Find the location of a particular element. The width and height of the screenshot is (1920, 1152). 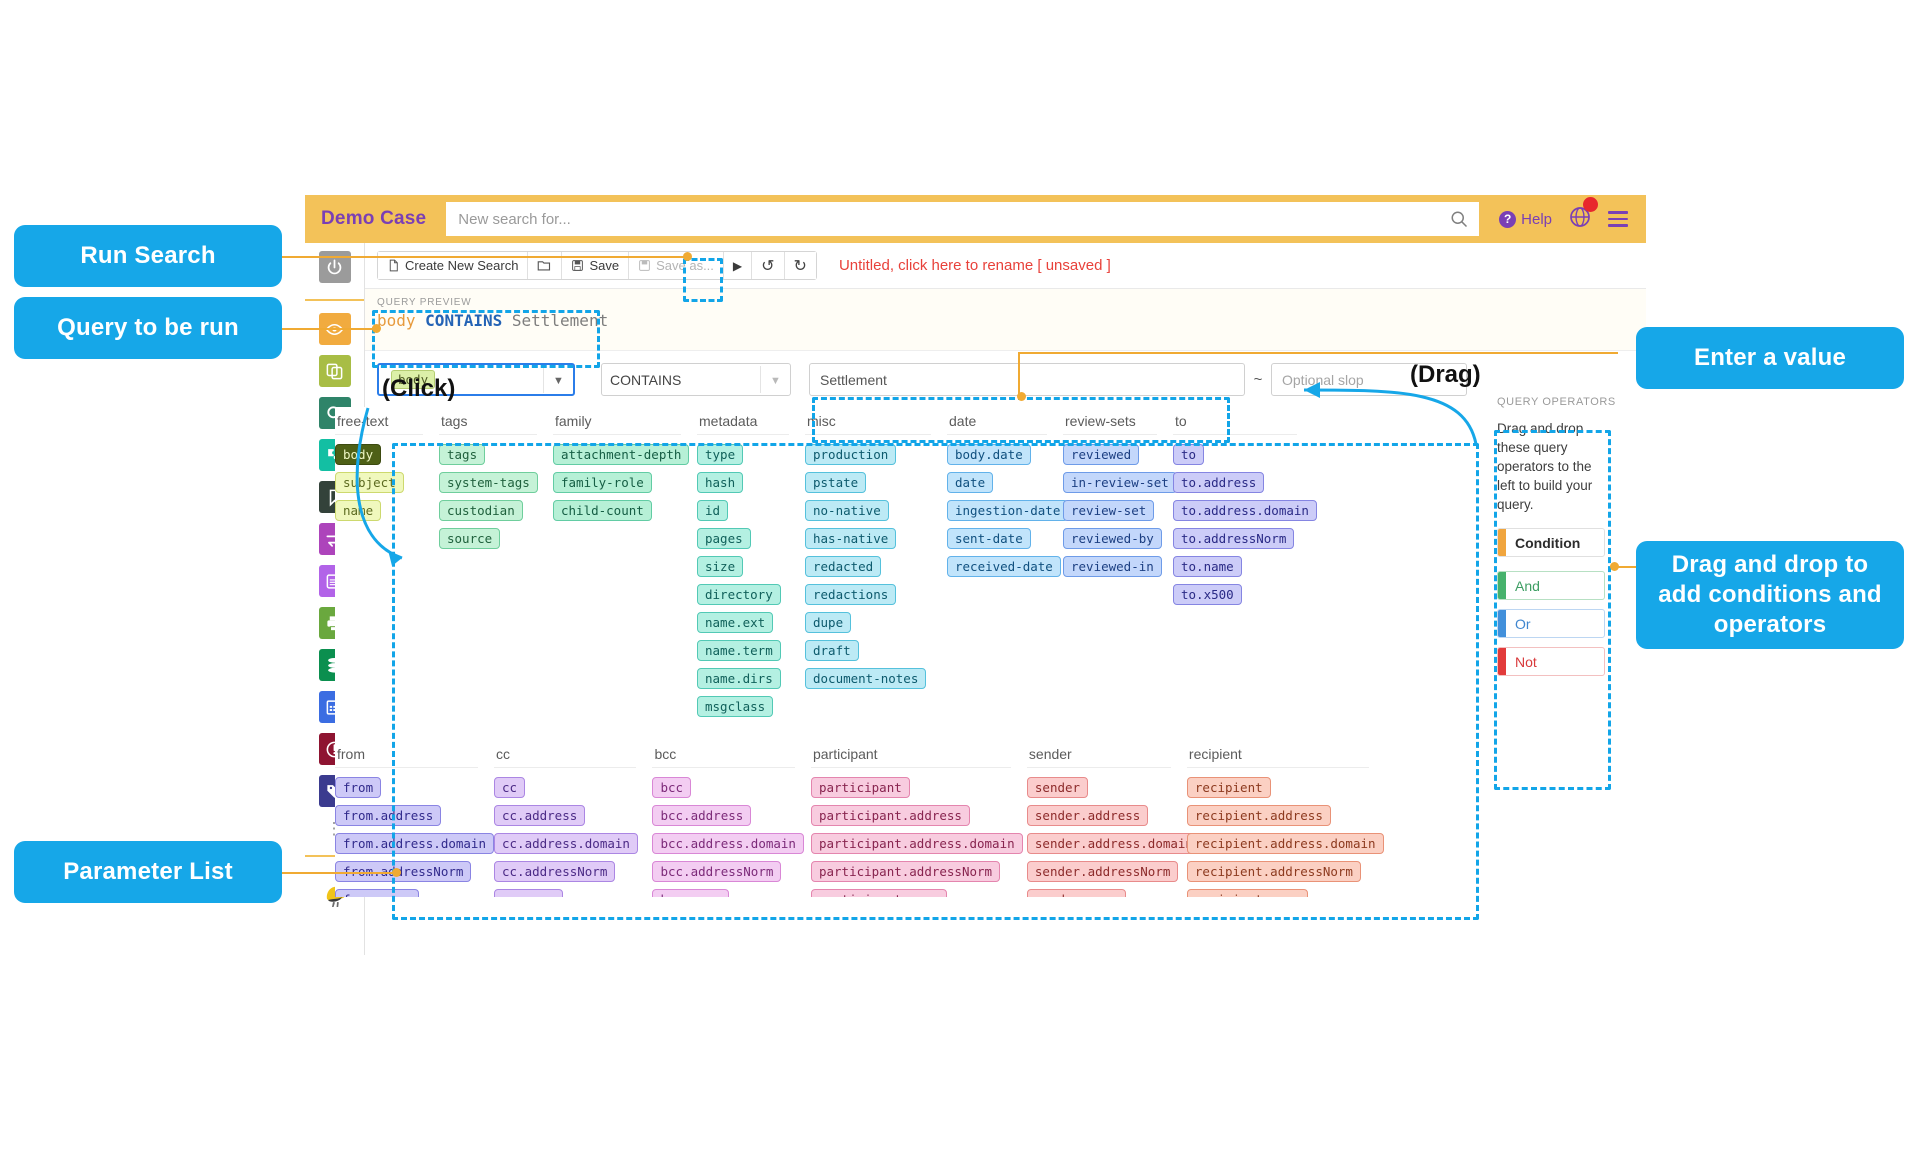

parameter-chip: child-count is located at coordinates (602, 510).